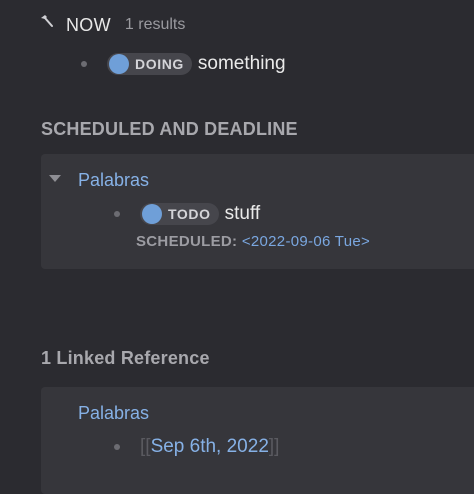 Image resolution: width=474 pixels, height=494 pixels. I want to click on now-results-count: 1 results, so click(155, 24).